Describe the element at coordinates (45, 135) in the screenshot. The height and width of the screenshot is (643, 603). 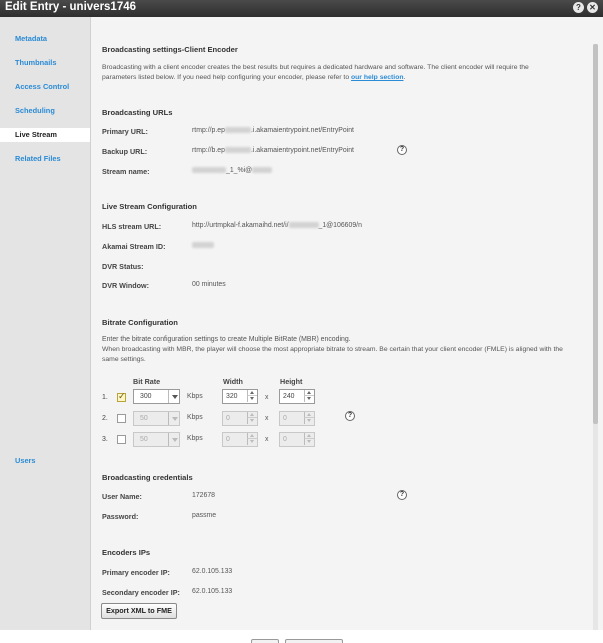
I see `sidebar-item-live-stream: Live Stream` at that location.